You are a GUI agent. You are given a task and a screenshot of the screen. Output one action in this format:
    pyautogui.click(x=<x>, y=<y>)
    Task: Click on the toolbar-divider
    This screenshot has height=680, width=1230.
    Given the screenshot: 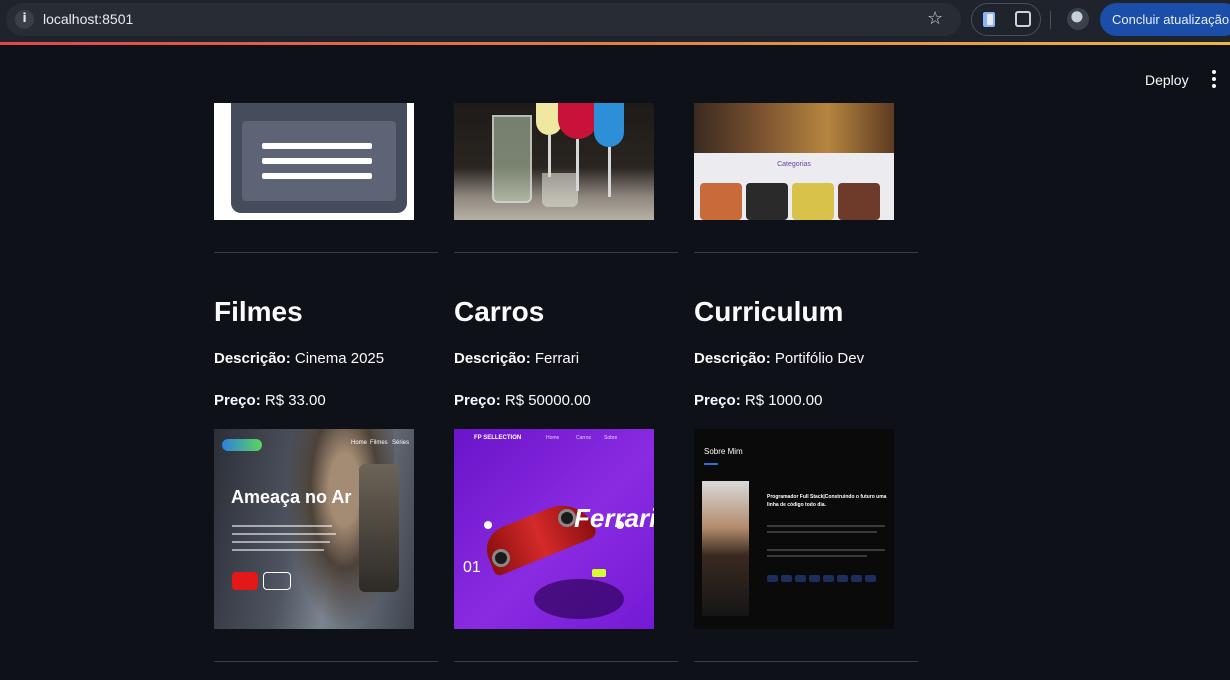 What is the action you would take?
    pyautogui.click(x=1050, y=20)
    